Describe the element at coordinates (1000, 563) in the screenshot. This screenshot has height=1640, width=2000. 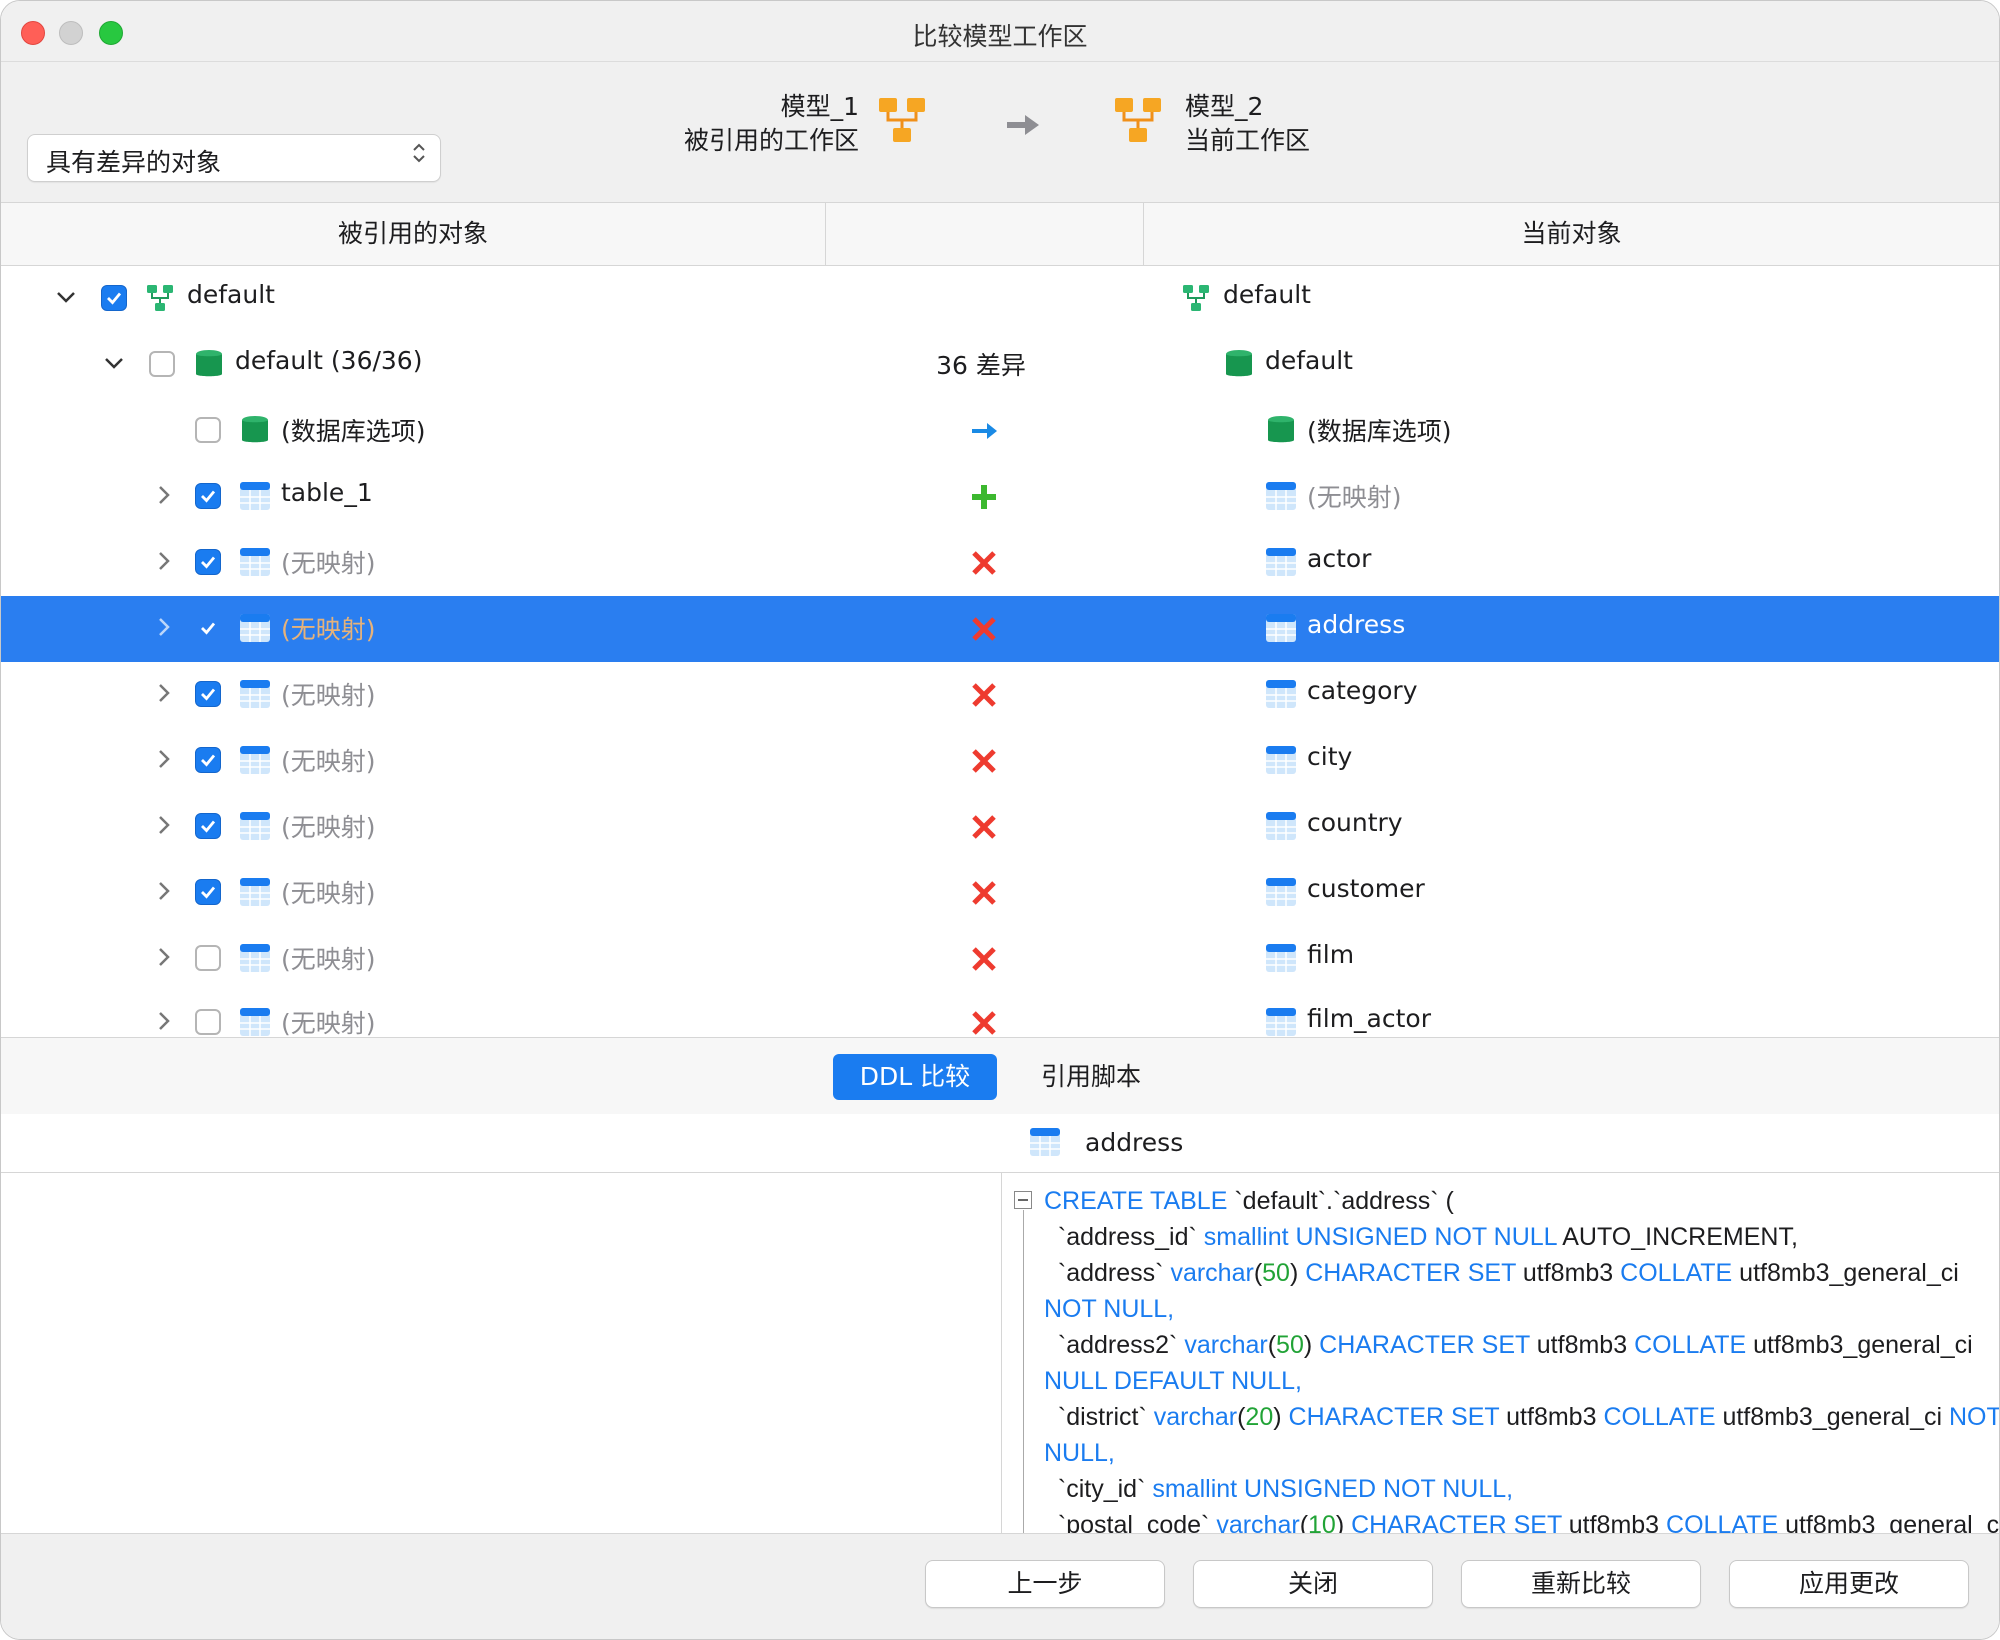
I see `tree-row-table: (无映射) actor` at that location.